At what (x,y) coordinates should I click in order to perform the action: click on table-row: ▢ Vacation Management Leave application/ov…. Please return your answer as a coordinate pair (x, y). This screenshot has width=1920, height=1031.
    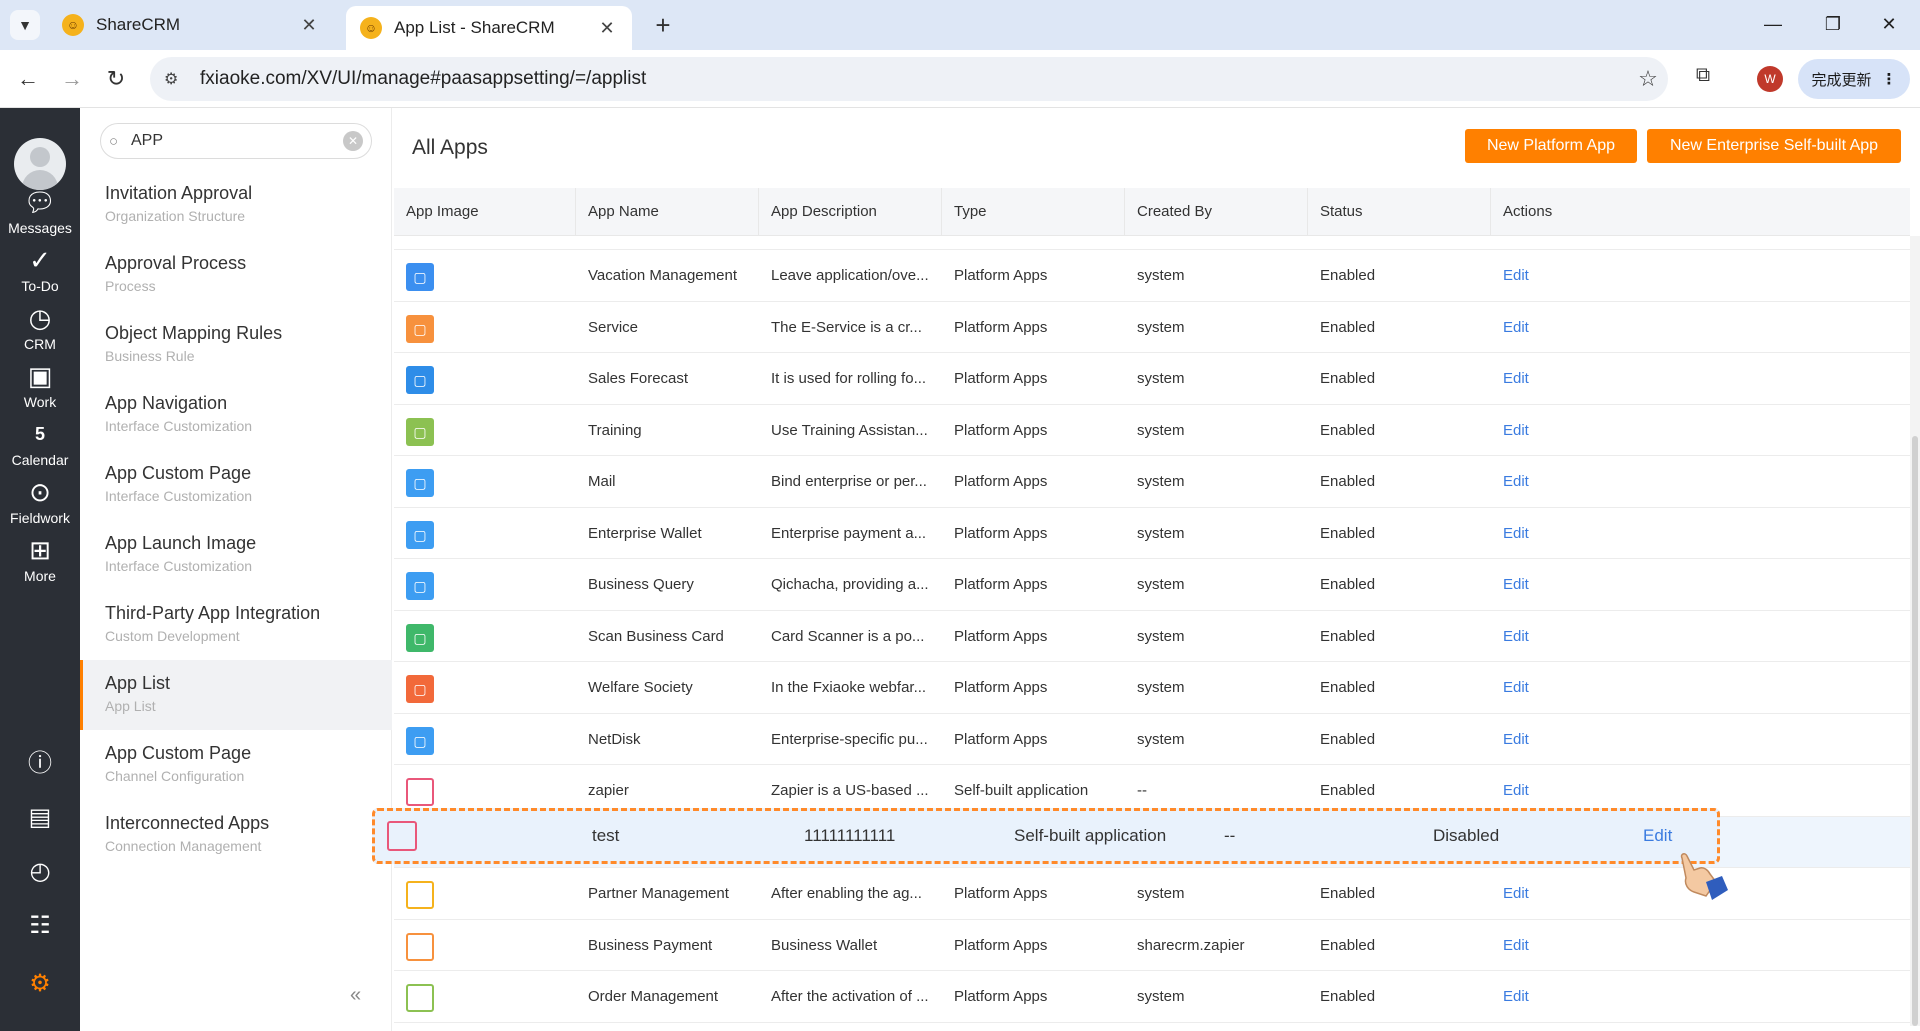
    Looking at the image, I should click on (1152, 276).